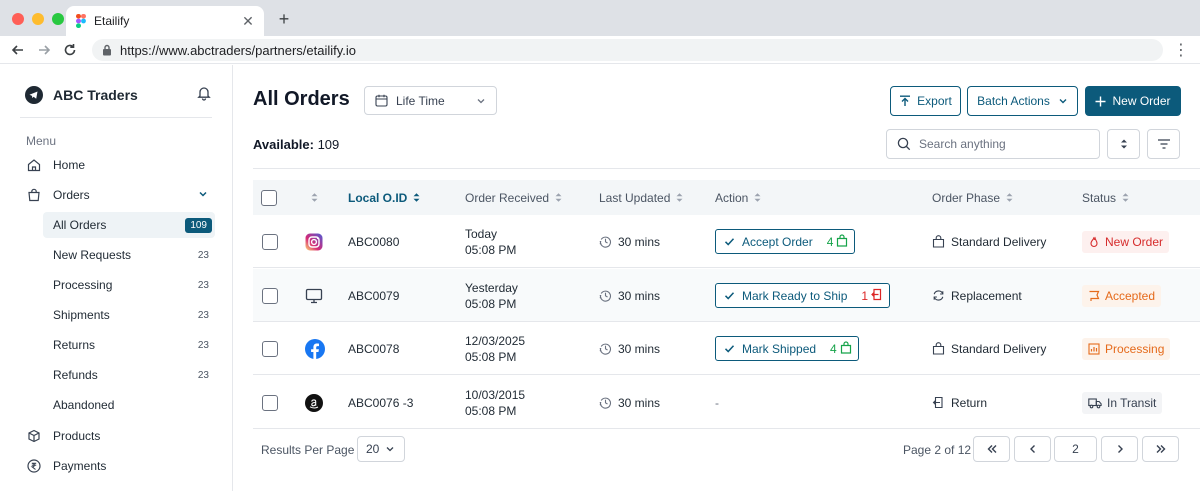 The height and width of the screenshot is (491, 1200). What do you see at coordinates (430, 100) in the screenshot?
I see `date-range-select: Life Time` at bounding box center [430, 100].